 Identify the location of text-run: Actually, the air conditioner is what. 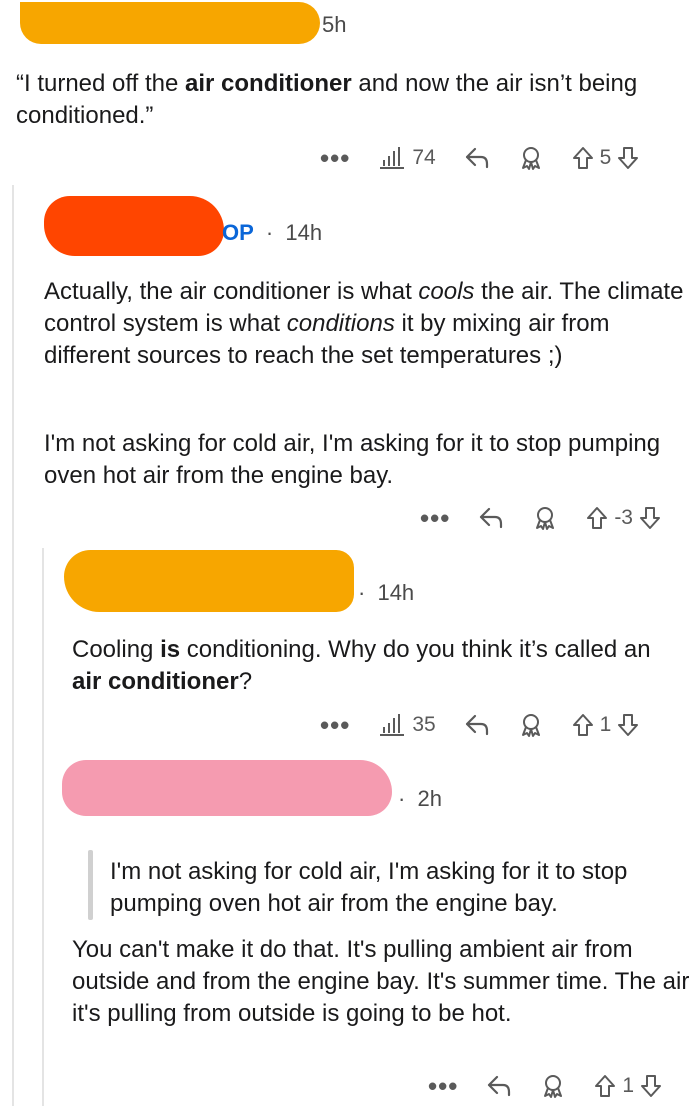
(231, 291).